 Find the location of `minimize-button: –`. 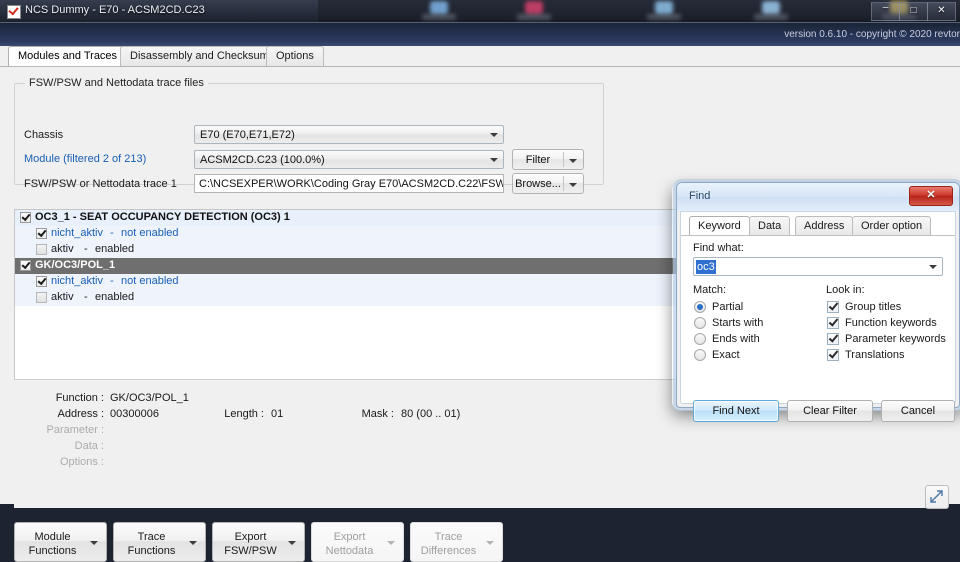

minimize-button: – is located at coordinates (885, 11).